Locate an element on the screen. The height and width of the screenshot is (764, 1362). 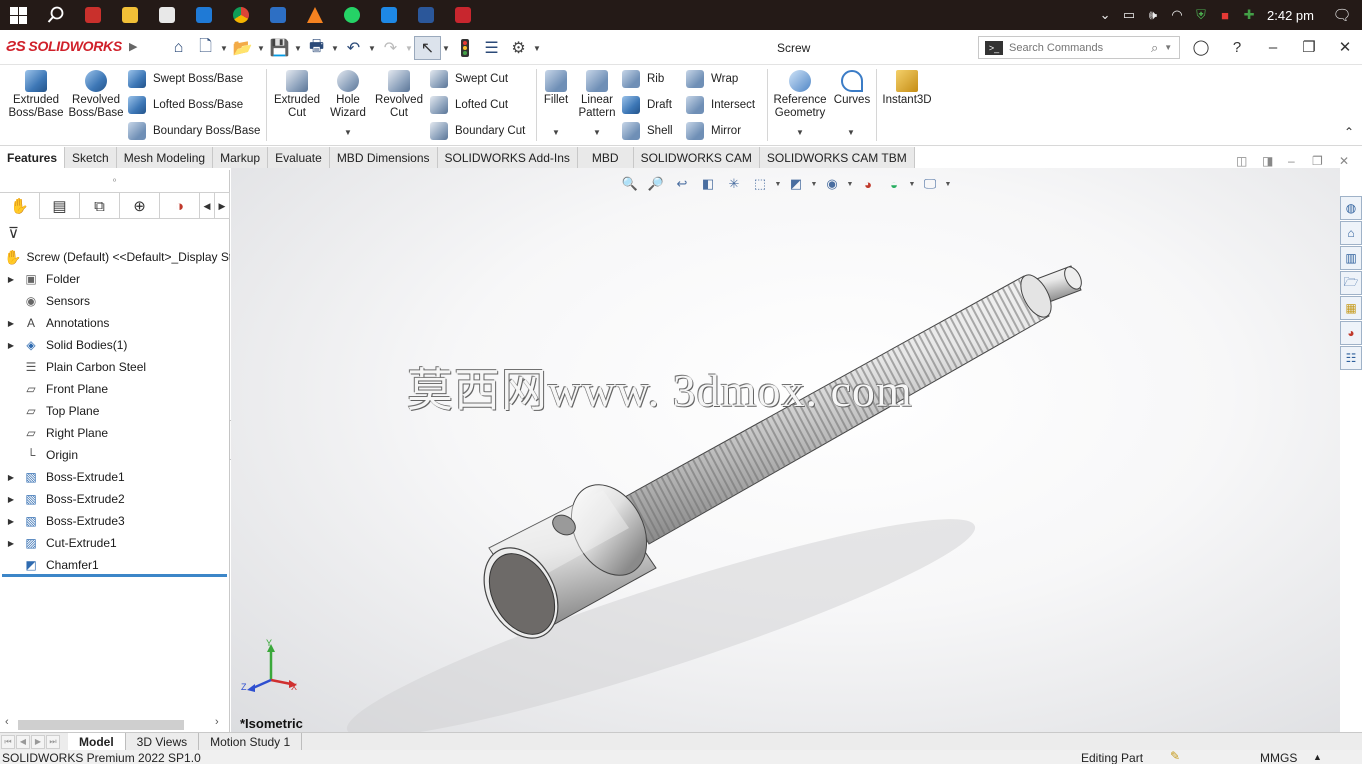
menu-expand-arrow: ▶ is located at coordinates (133, 46).